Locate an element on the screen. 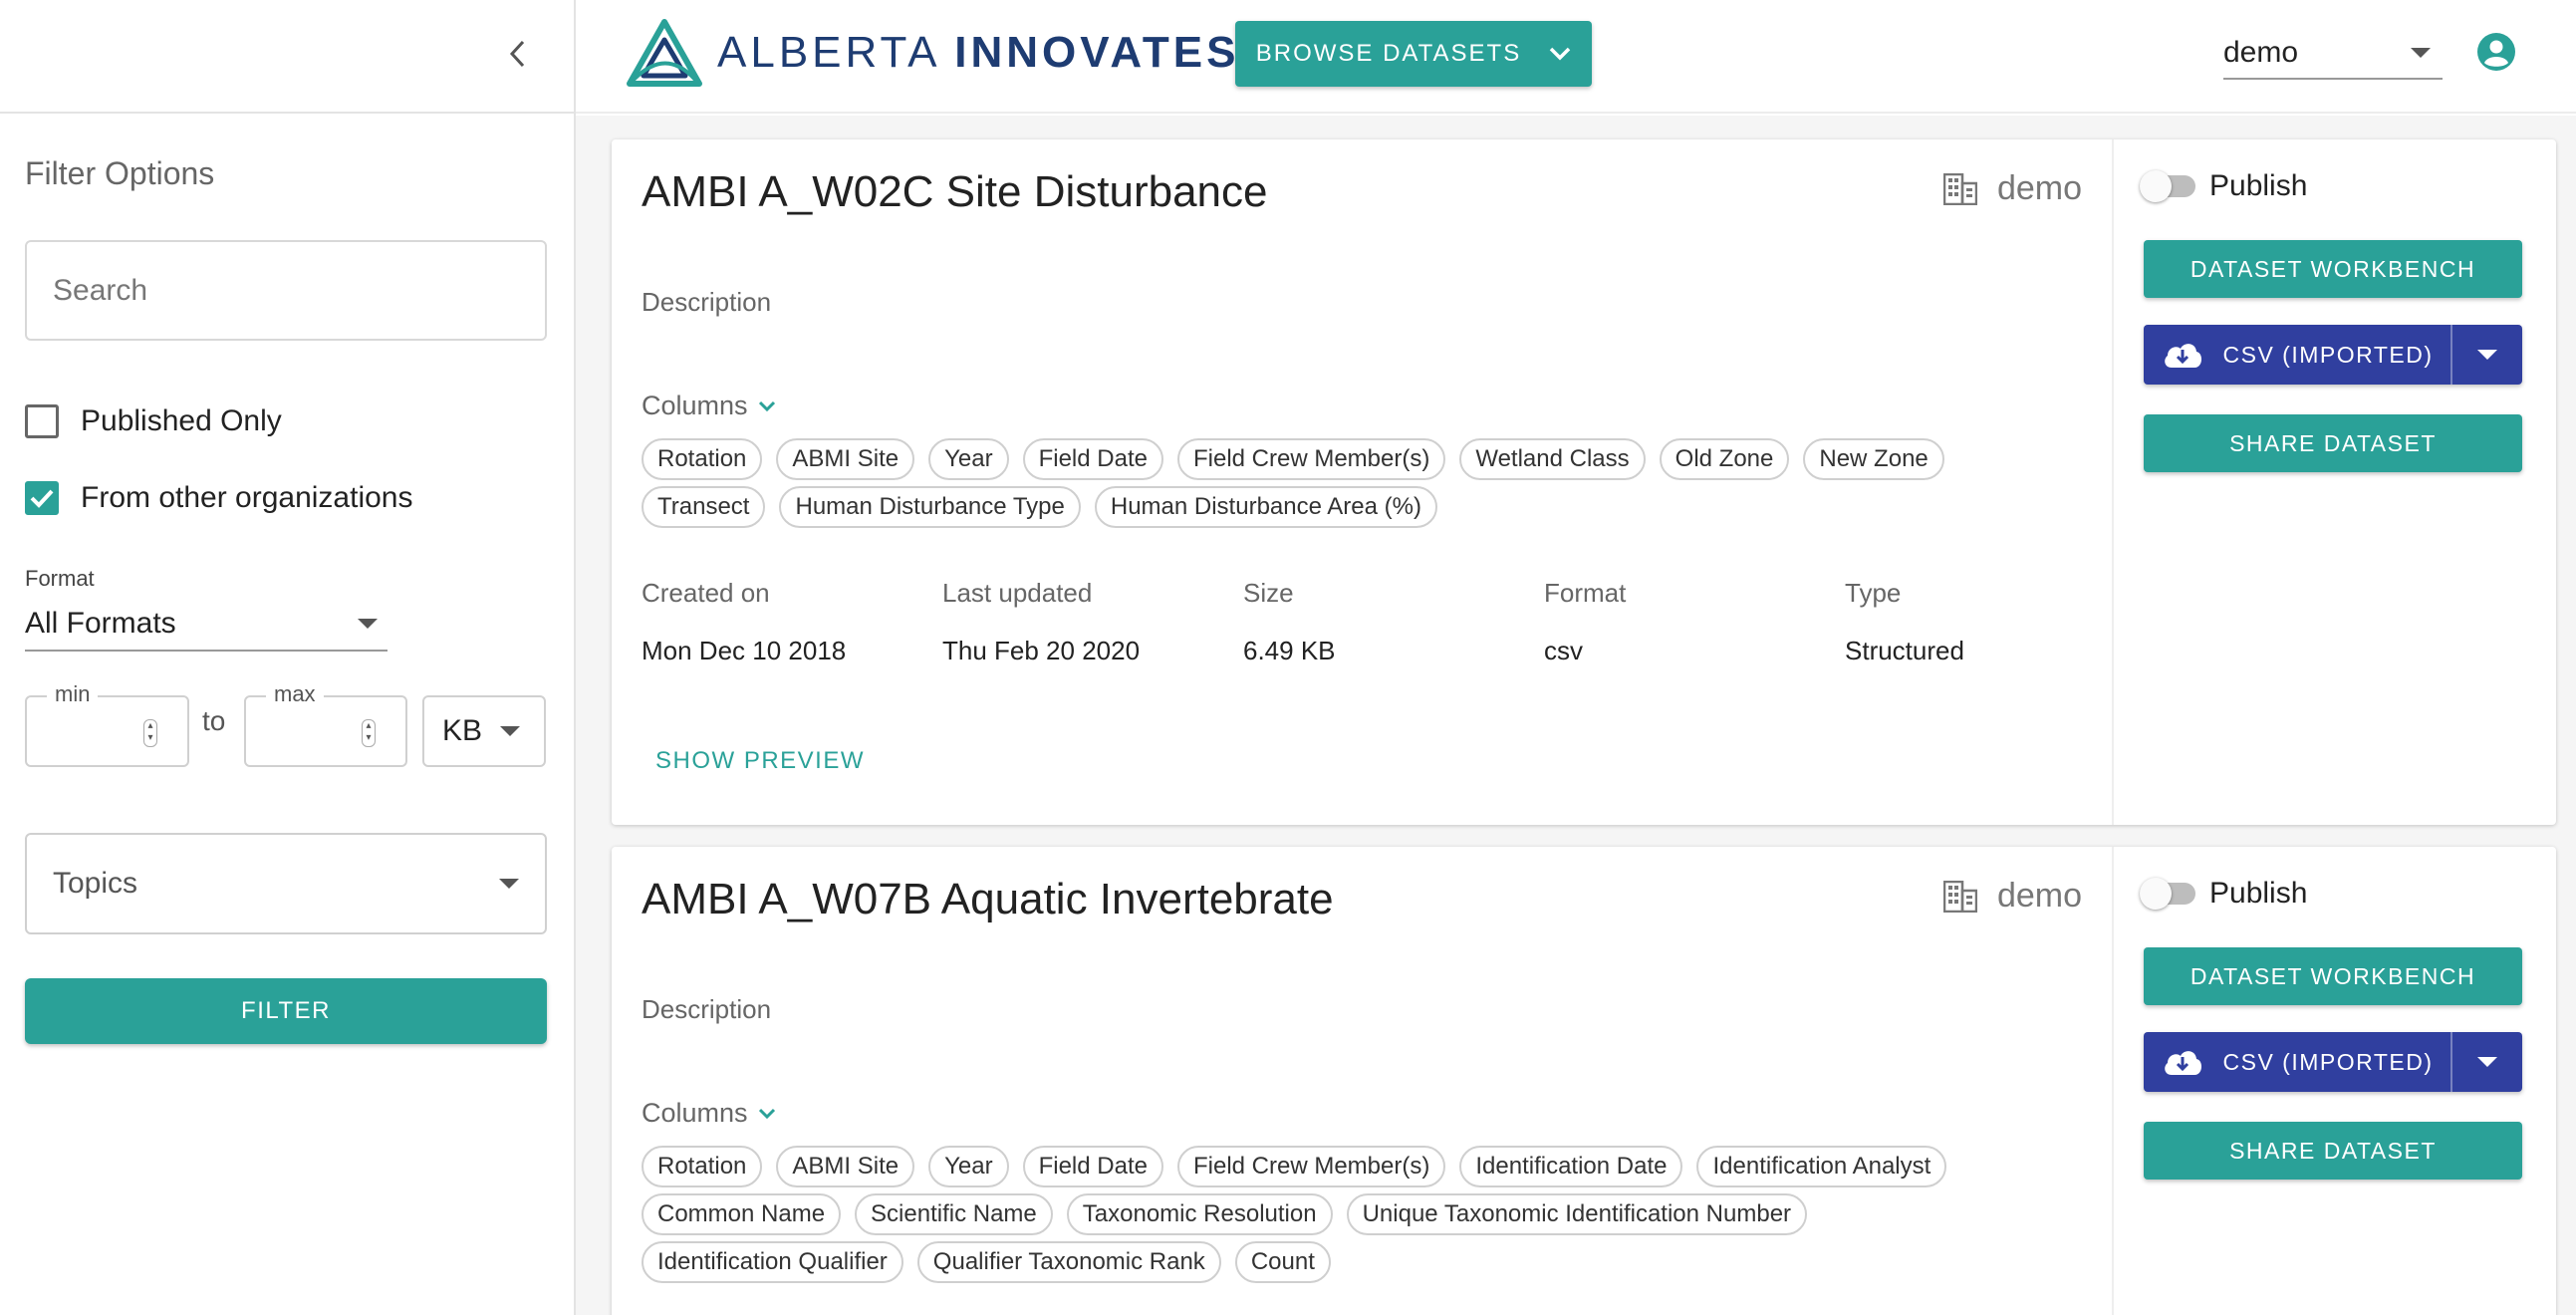 The height and width of the screenshot is (1315, 2576). column-chip: Unique Taxonomic Identification Number is located at coordinates (1577, 1214).